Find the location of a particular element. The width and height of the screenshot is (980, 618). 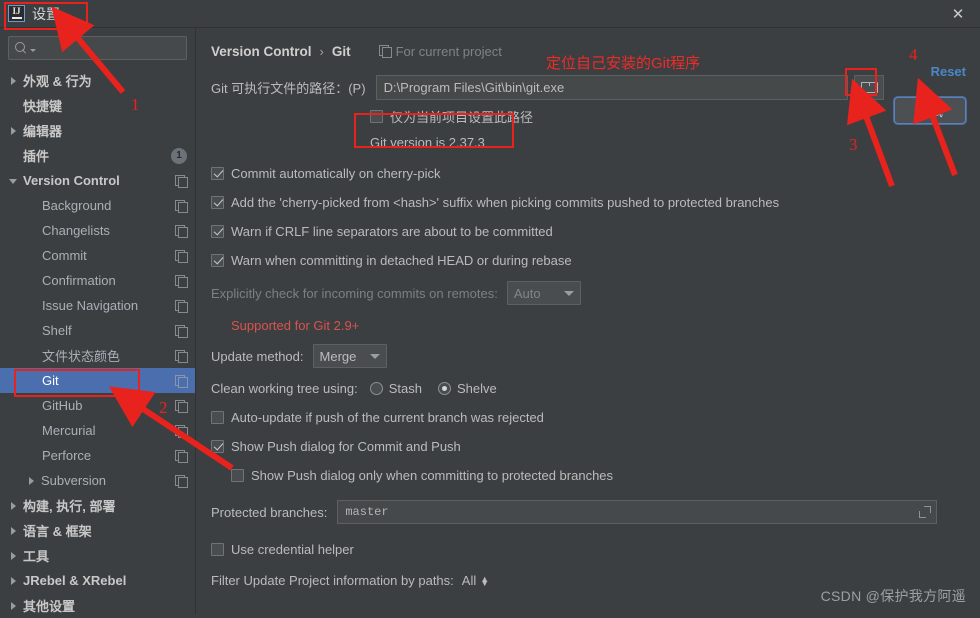

filter-paths-selector: All ▲ ▼ is located at coordinates (475, 580).